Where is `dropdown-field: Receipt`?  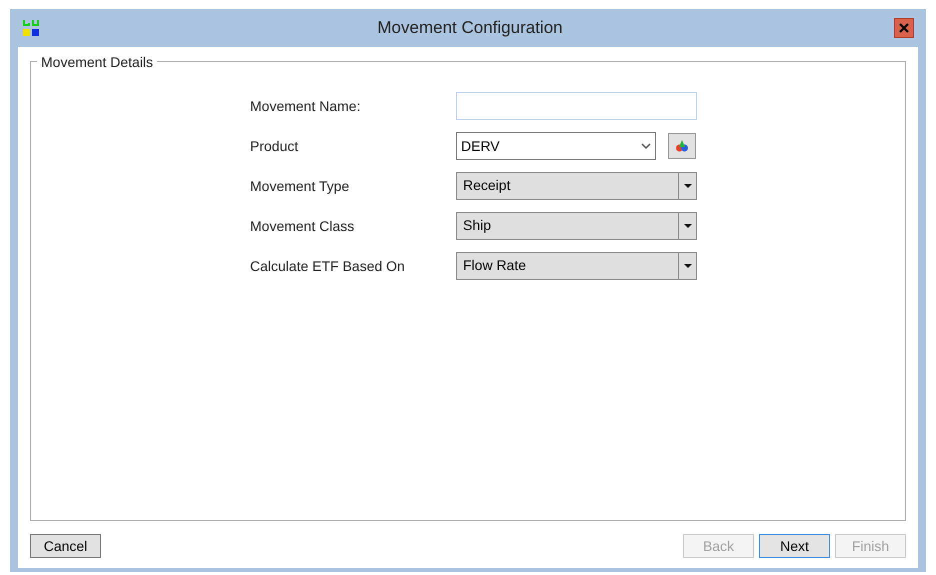 dropdown-field: Receipt is located at coordinates (576, 186).